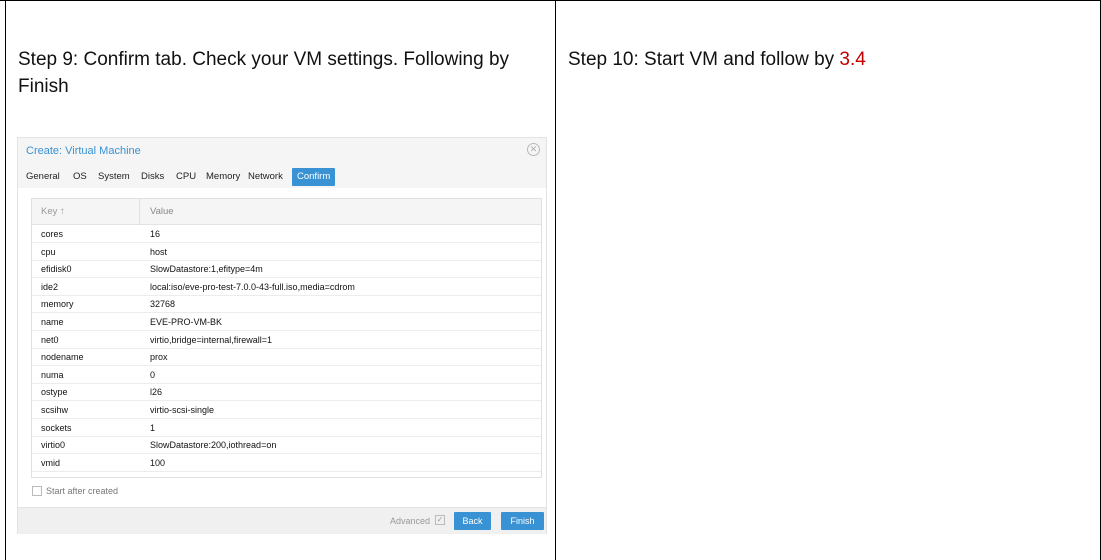 This screenshot has height=560, width=1101. I want to click on row-key: sockets, so click(56, 427).